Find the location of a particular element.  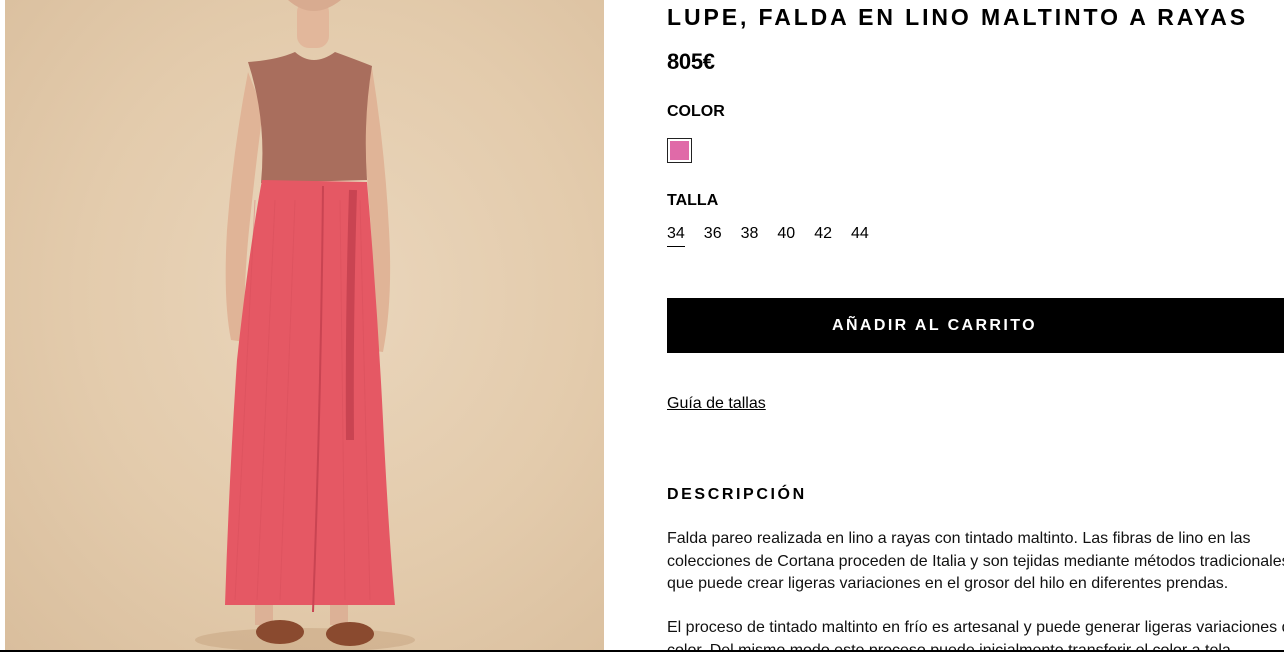

color-label: COLOR is located at coordinates (696, 111).